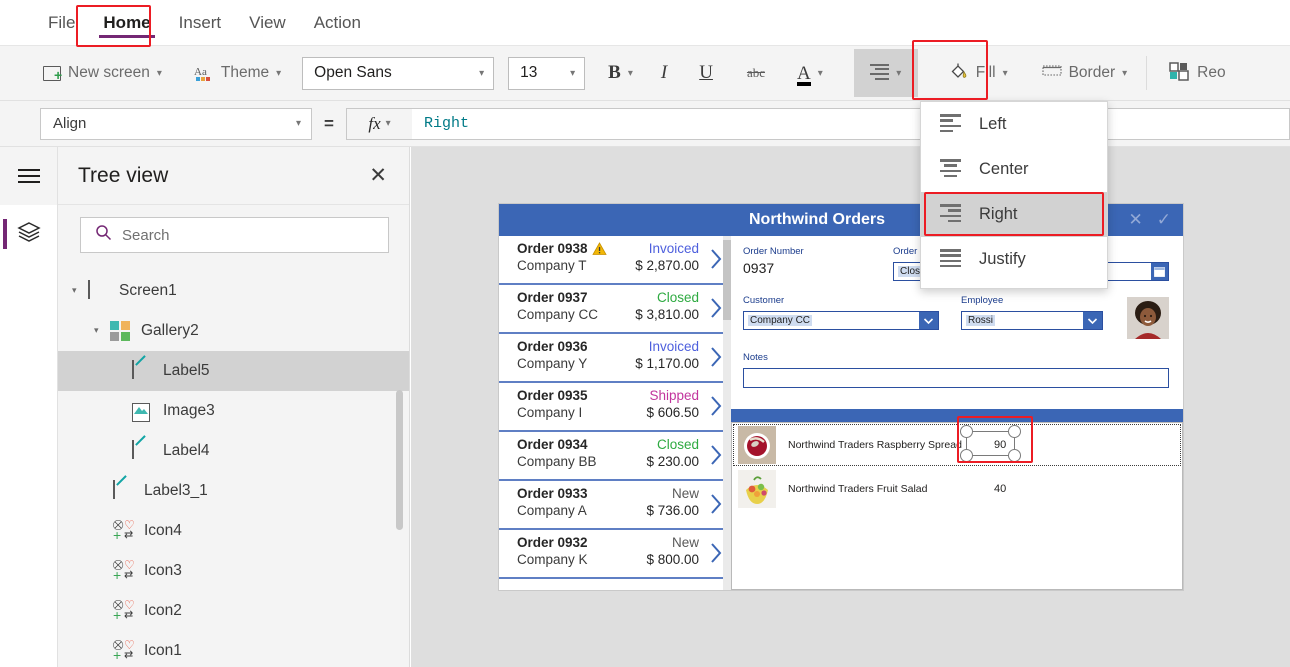 This screenshot has width=1290, height=667. I want to click on tree-item-icon4: ⛒ ♡ + ⇄ Icon4, so click(233, 531).